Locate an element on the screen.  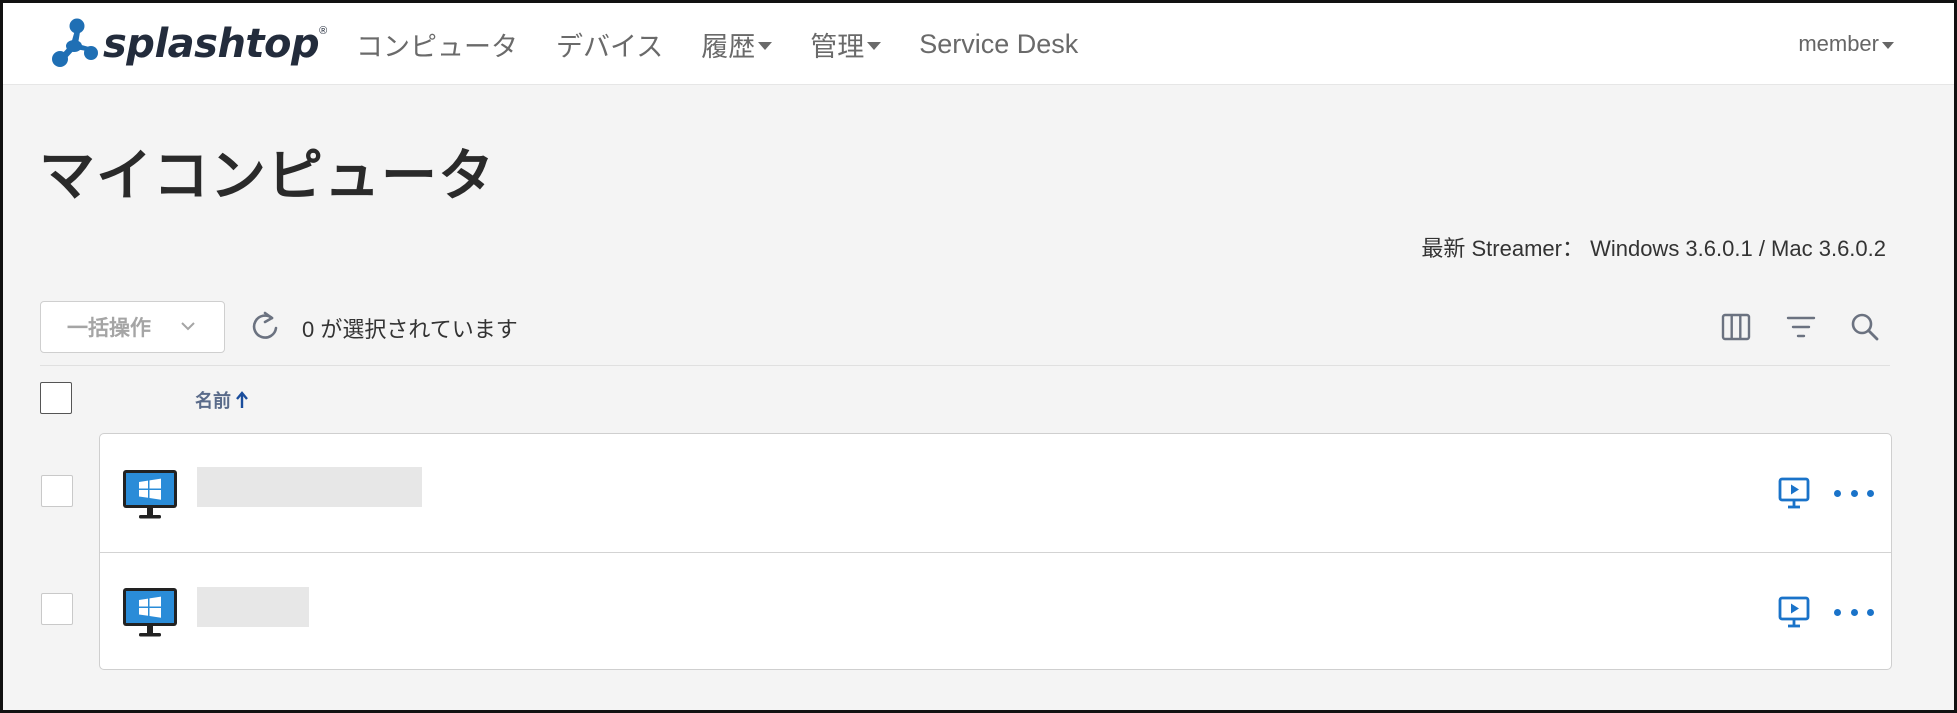
selection-status: 0 が選択されています is located at coordinates (410, 328).